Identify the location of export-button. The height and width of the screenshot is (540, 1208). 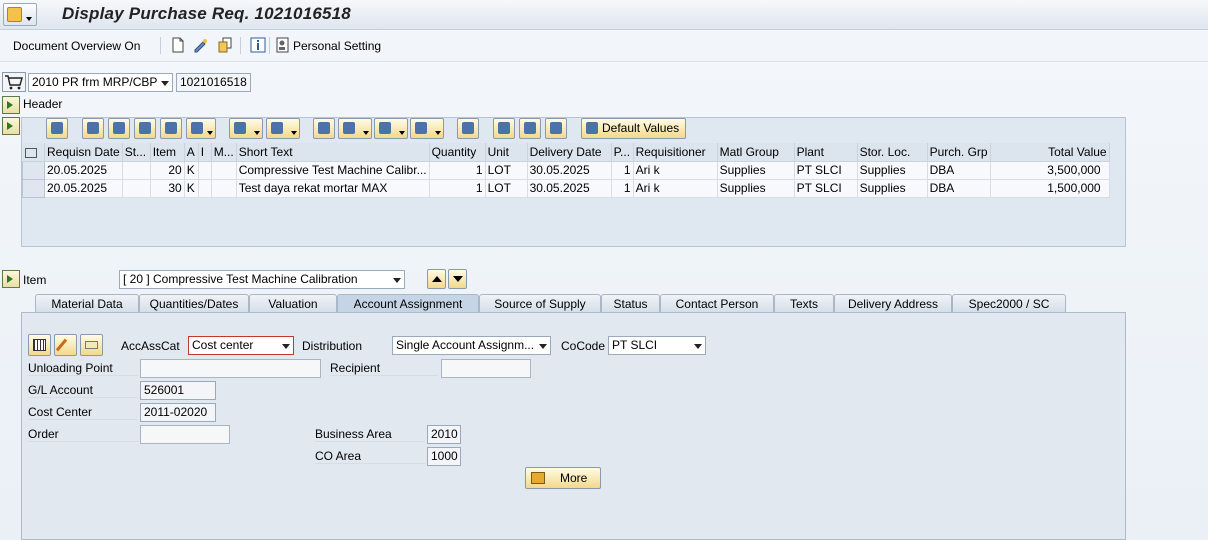
(391, 128).